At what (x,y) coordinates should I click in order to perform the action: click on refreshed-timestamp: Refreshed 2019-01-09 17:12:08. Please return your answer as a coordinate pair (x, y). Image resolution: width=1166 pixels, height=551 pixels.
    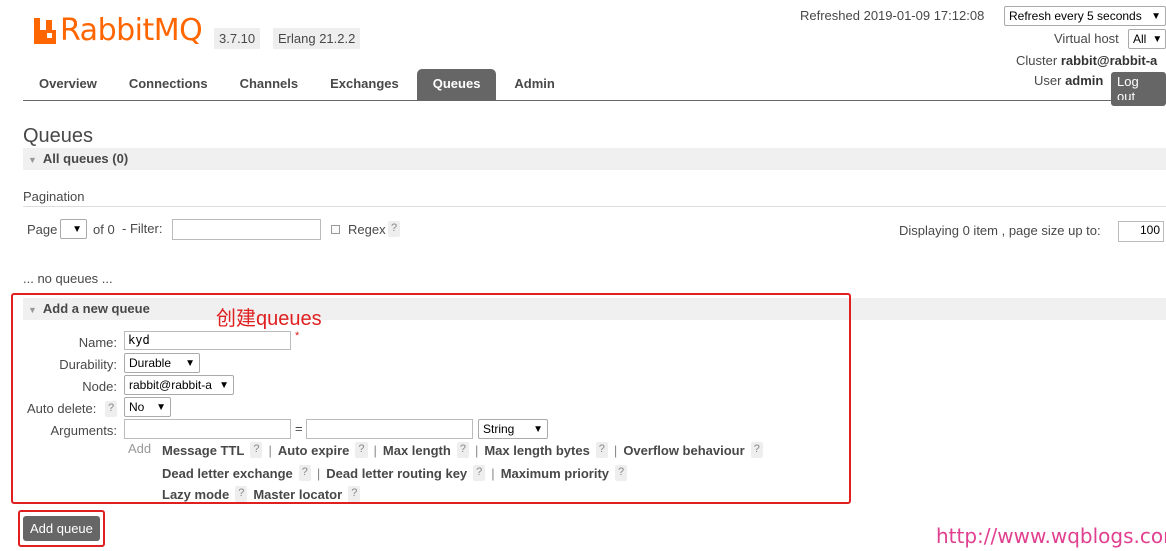
    Looking at the image, I should click on (892, 15).